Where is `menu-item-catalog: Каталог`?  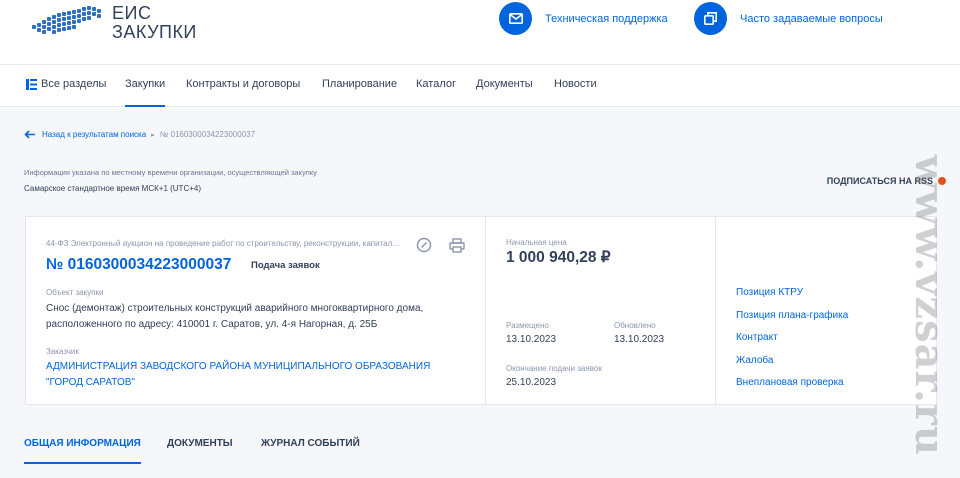
menu-item-catalog: Каталог is located at coordinates (436, 84).